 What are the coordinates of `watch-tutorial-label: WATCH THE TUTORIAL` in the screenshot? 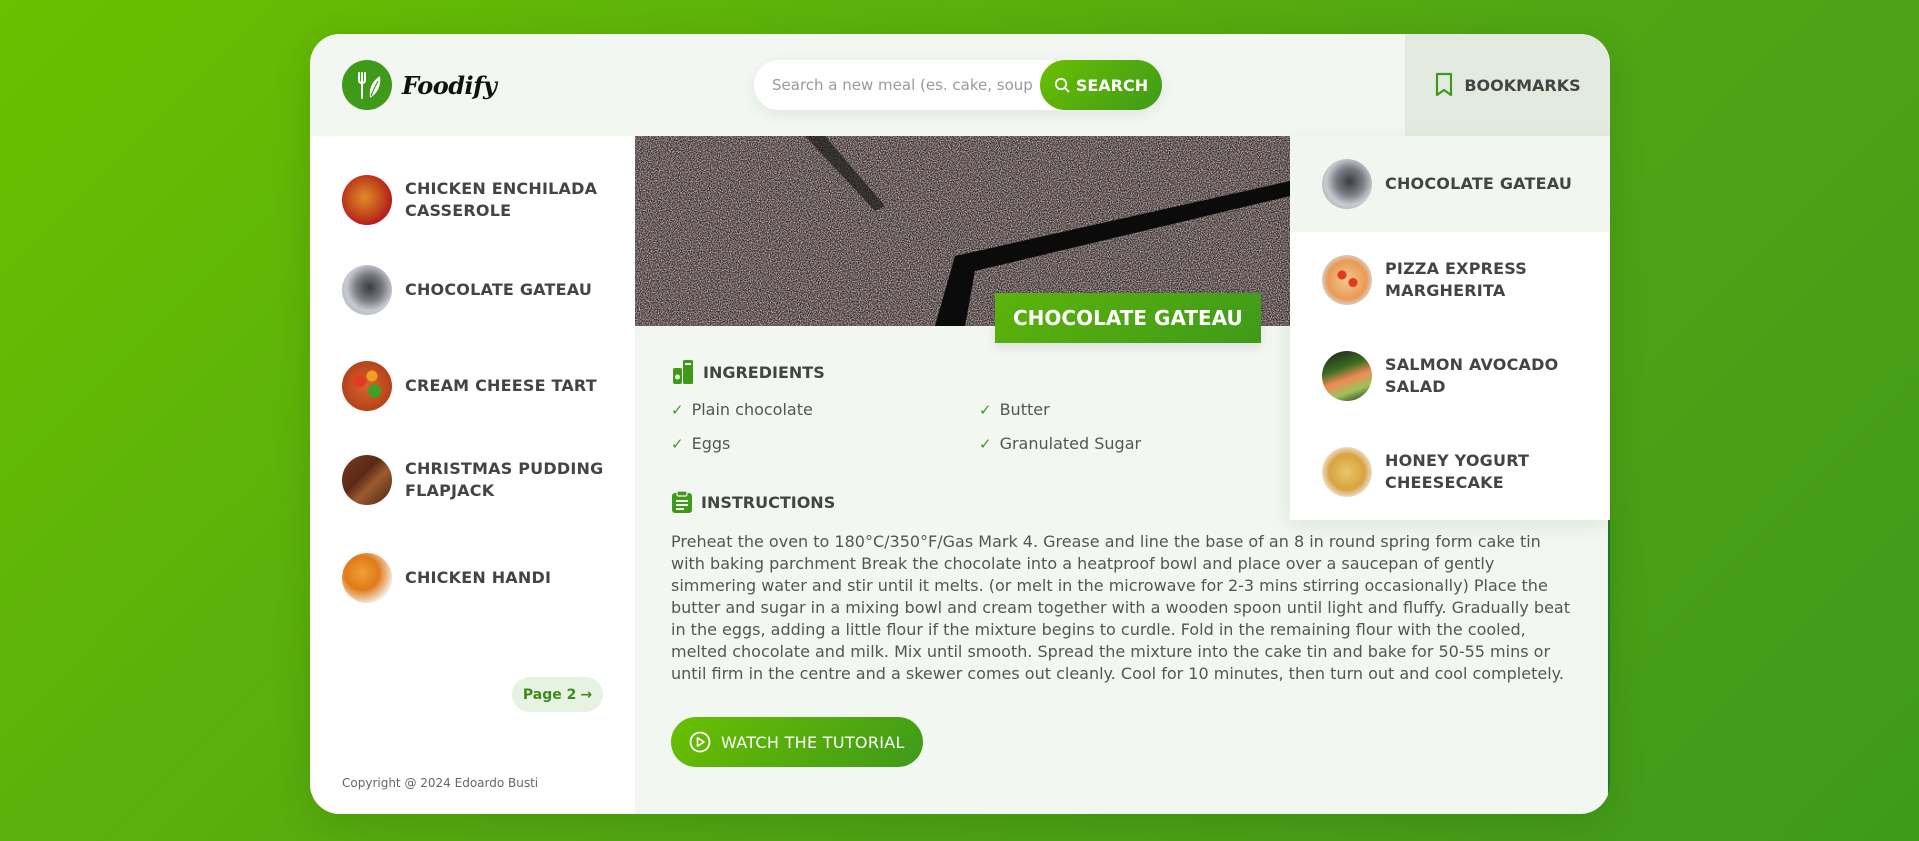 It's located at (813, 742).